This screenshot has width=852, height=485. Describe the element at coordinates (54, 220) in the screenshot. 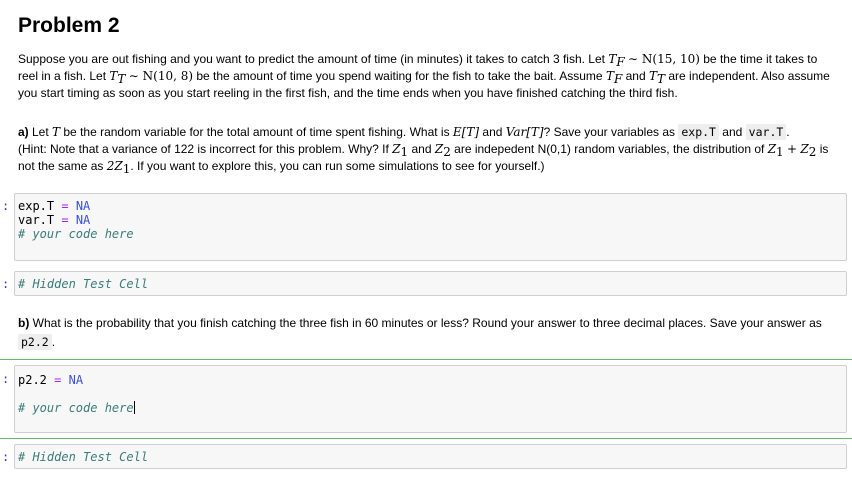

I see `code-line: var.T = NA` at that location.